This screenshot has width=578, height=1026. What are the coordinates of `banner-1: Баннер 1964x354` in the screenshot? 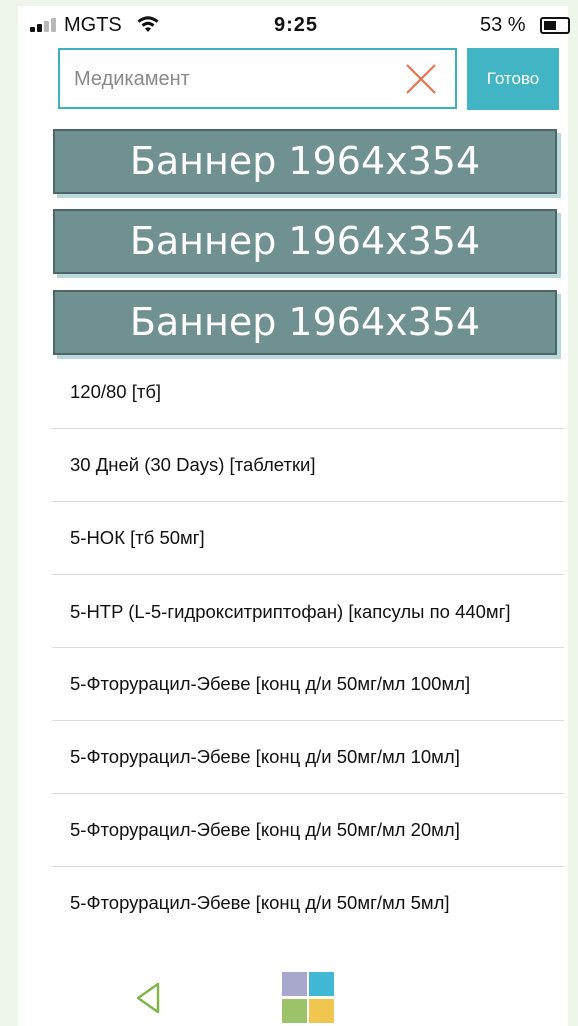 It's located at (305, 161).